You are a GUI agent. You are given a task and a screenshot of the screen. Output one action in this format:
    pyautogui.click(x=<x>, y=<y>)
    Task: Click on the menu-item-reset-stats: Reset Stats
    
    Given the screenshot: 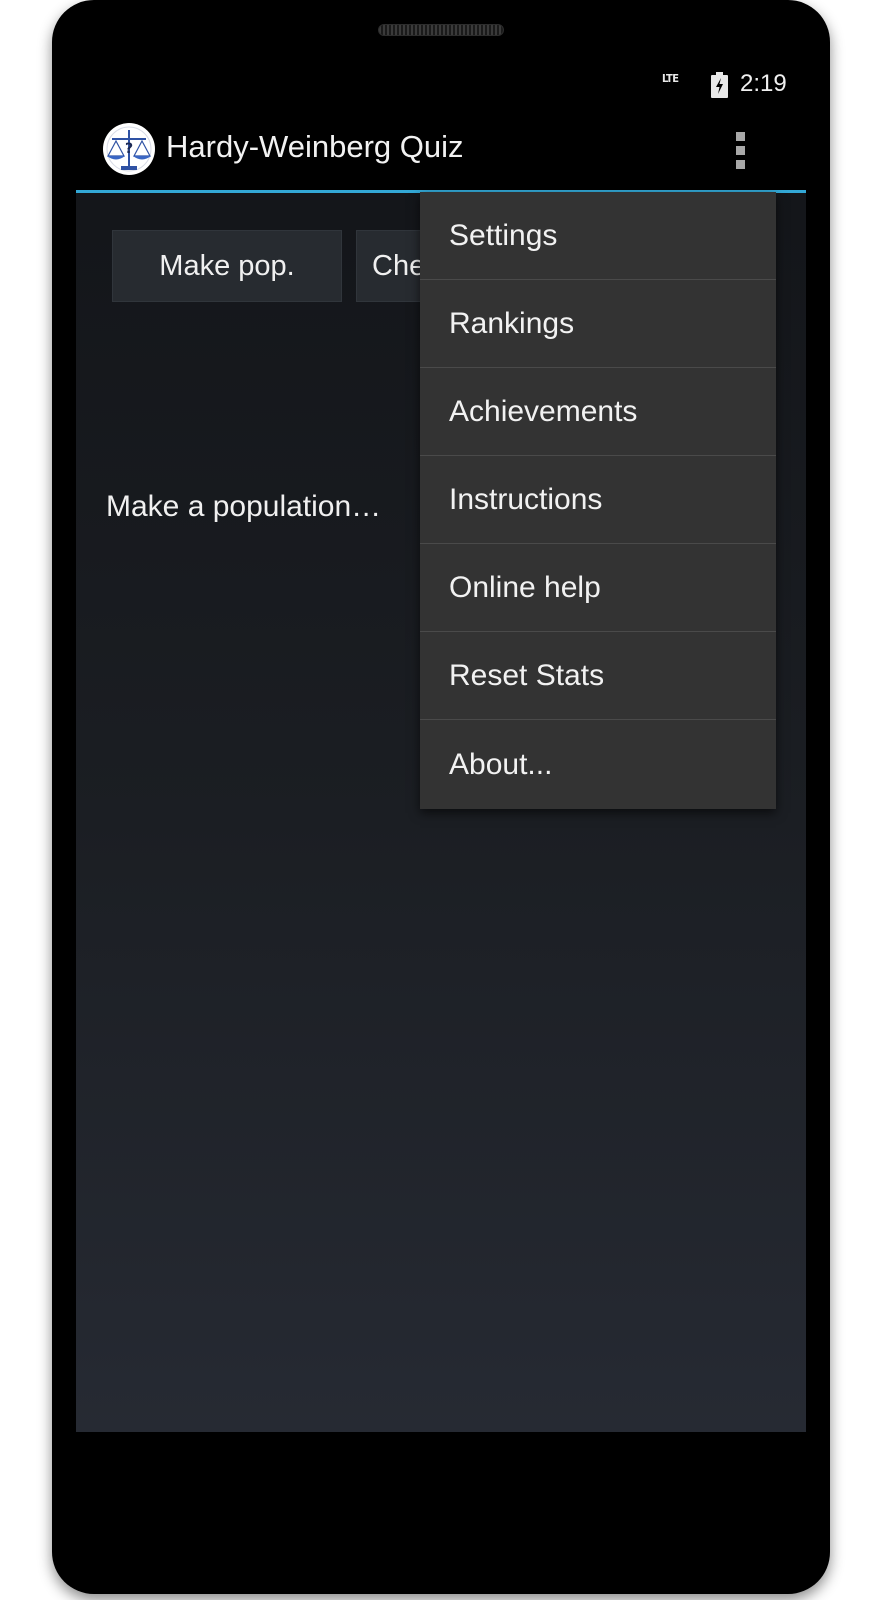 What is the action you would take?
    pyautogui.click(x=598, y=676)
    